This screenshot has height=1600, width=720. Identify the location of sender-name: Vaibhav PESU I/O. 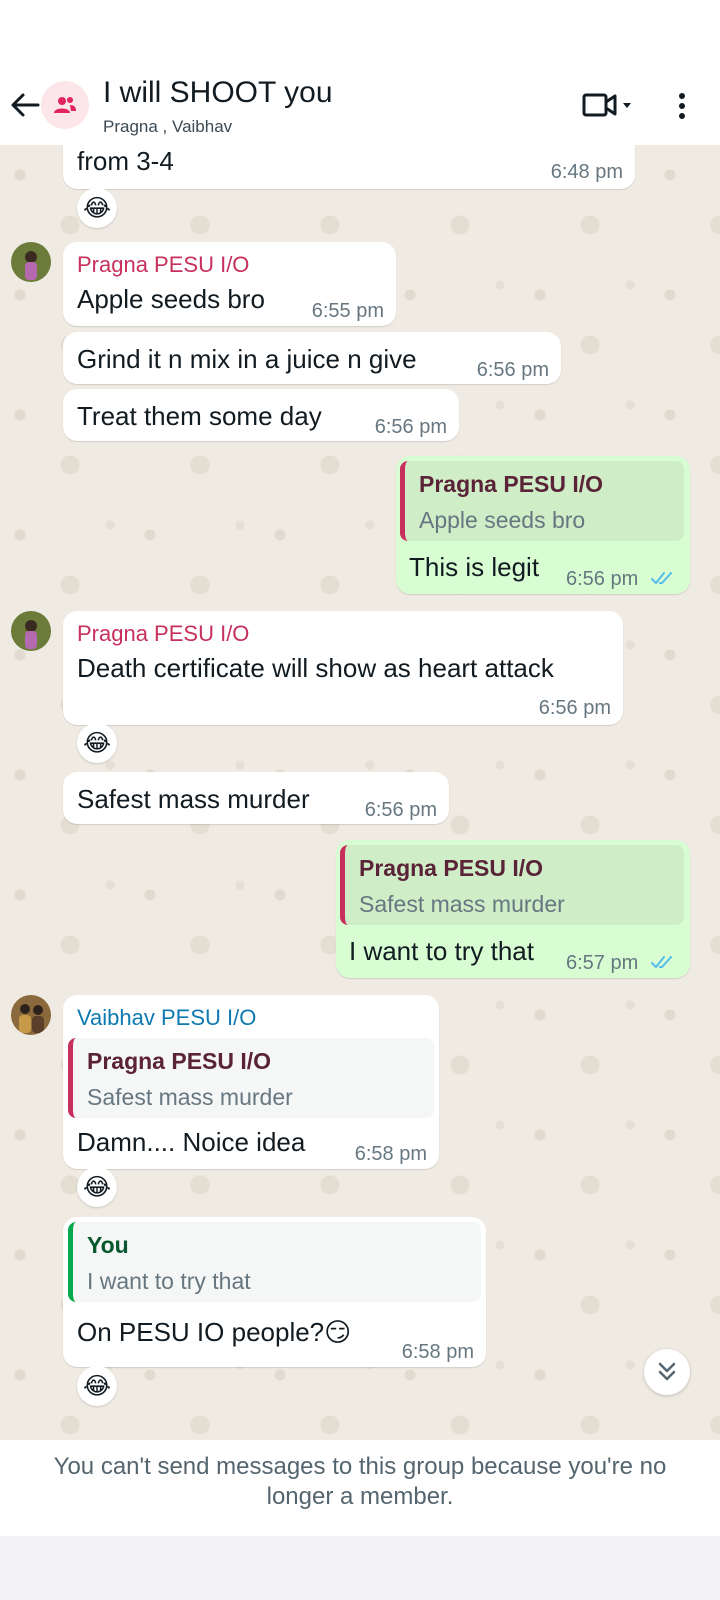
(166, 1018).